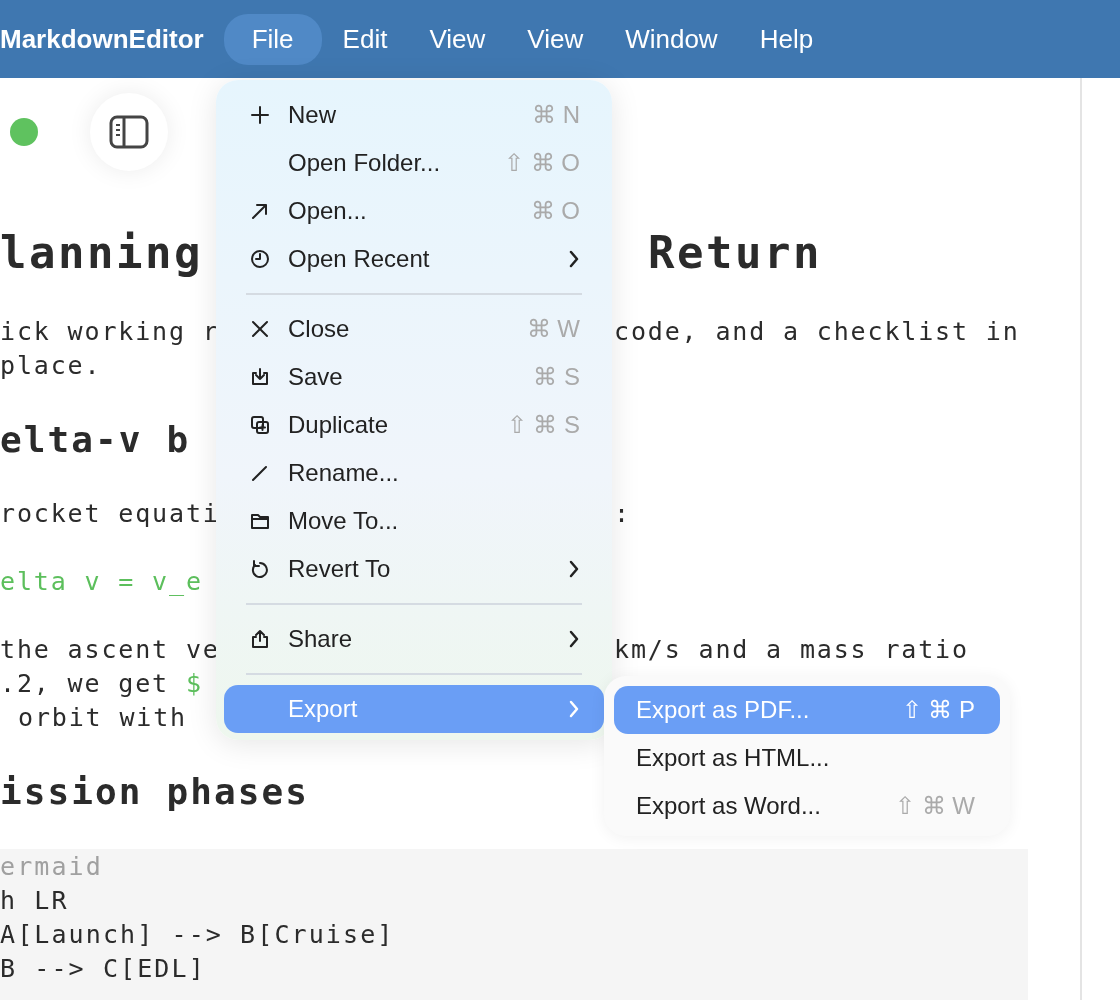  I want to click on code-line: ermaid, so click(51, 867).